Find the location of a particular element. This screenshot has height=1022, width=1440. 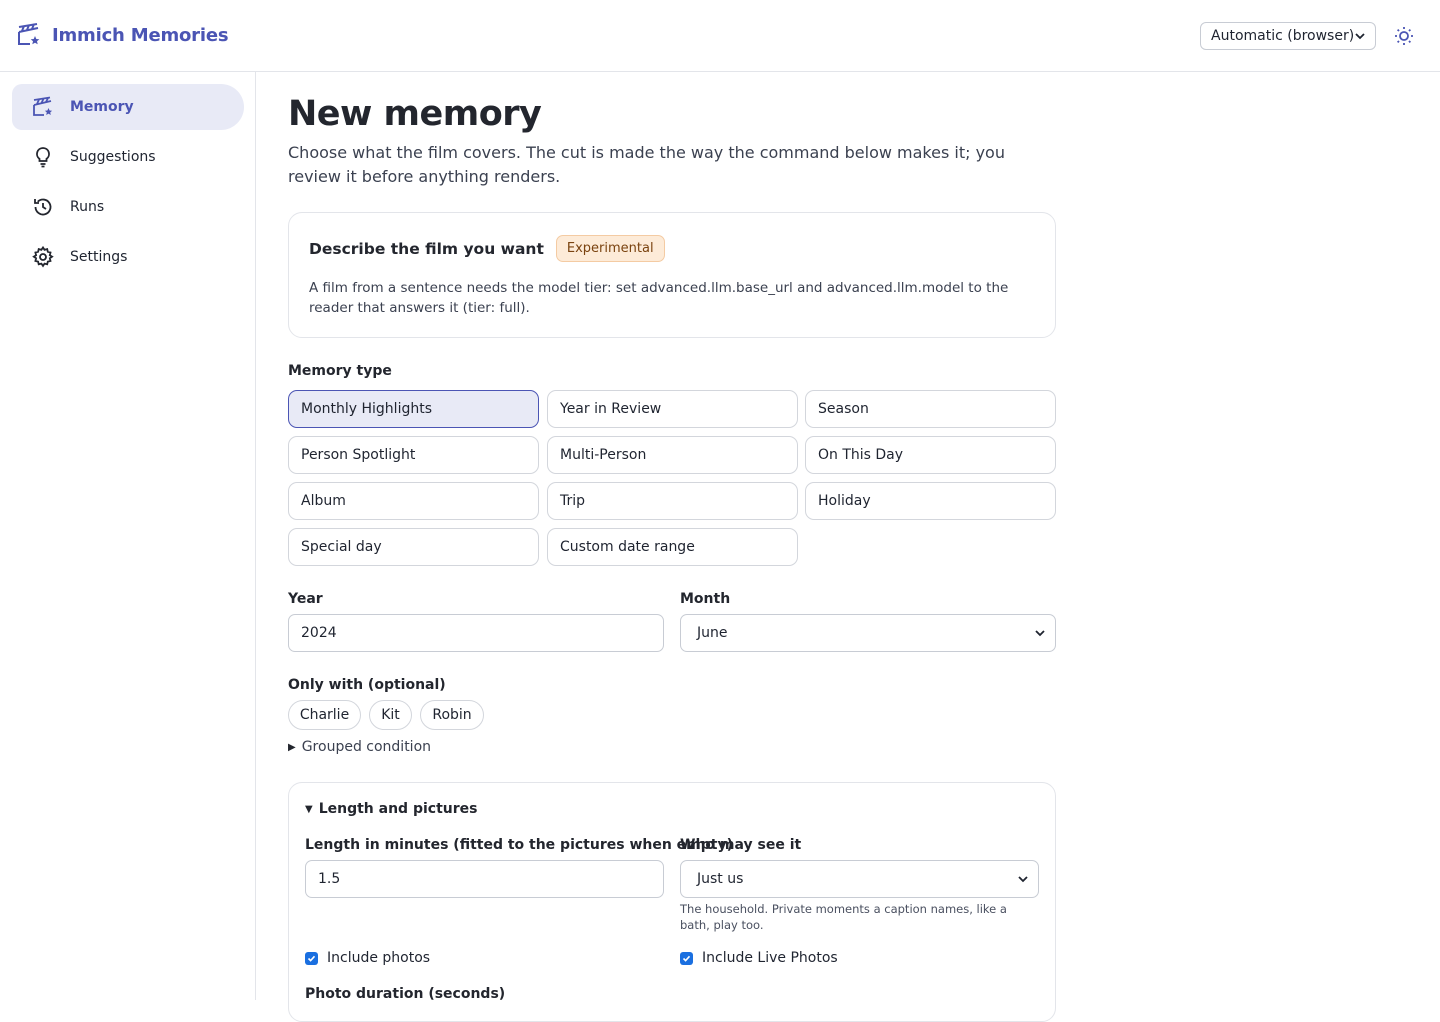

gear-icon is located at coordinates (43, 257).